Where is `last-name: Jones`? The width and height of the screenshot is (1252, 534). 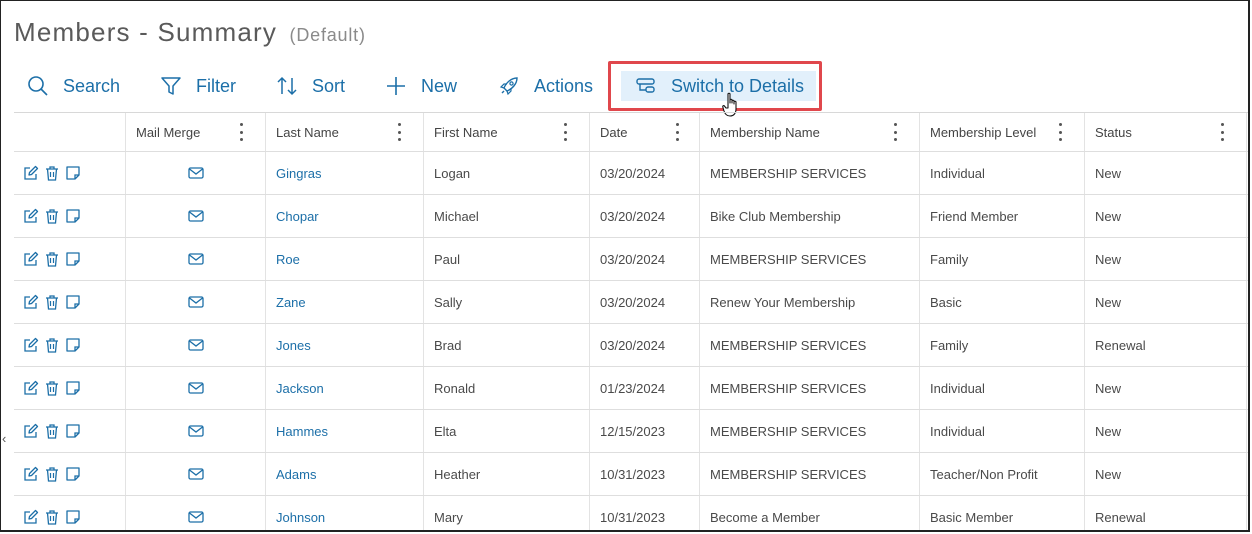
last-name: Jones is located at coordinates (293, 345).